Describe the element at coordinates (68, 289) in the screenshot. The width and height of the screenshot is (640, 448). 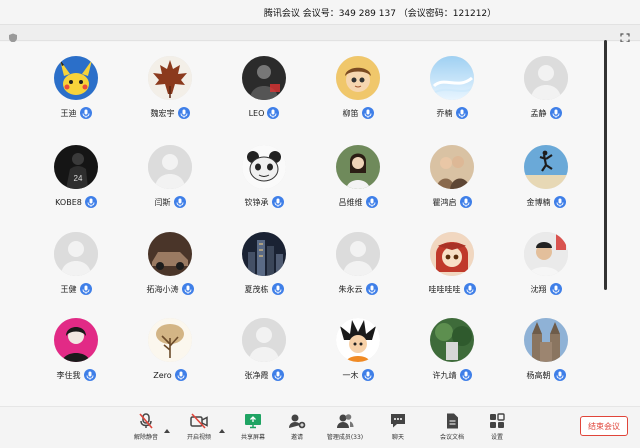
I see `participant-name: 王健` at that location.